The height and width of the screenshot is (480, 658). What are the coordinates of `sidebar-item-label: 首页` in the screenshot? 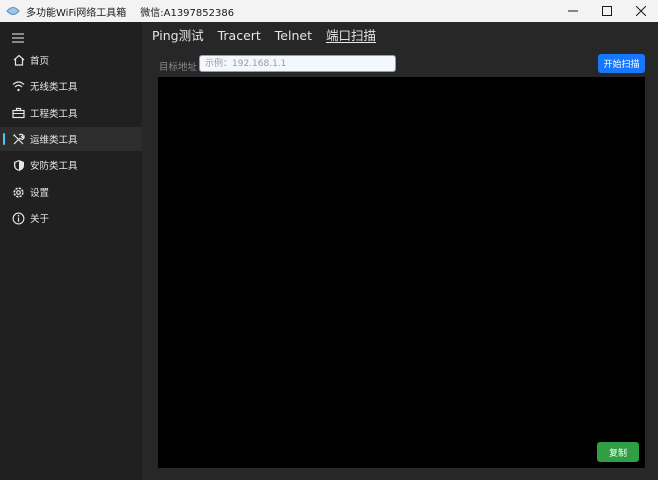 It's located at (40, 61).